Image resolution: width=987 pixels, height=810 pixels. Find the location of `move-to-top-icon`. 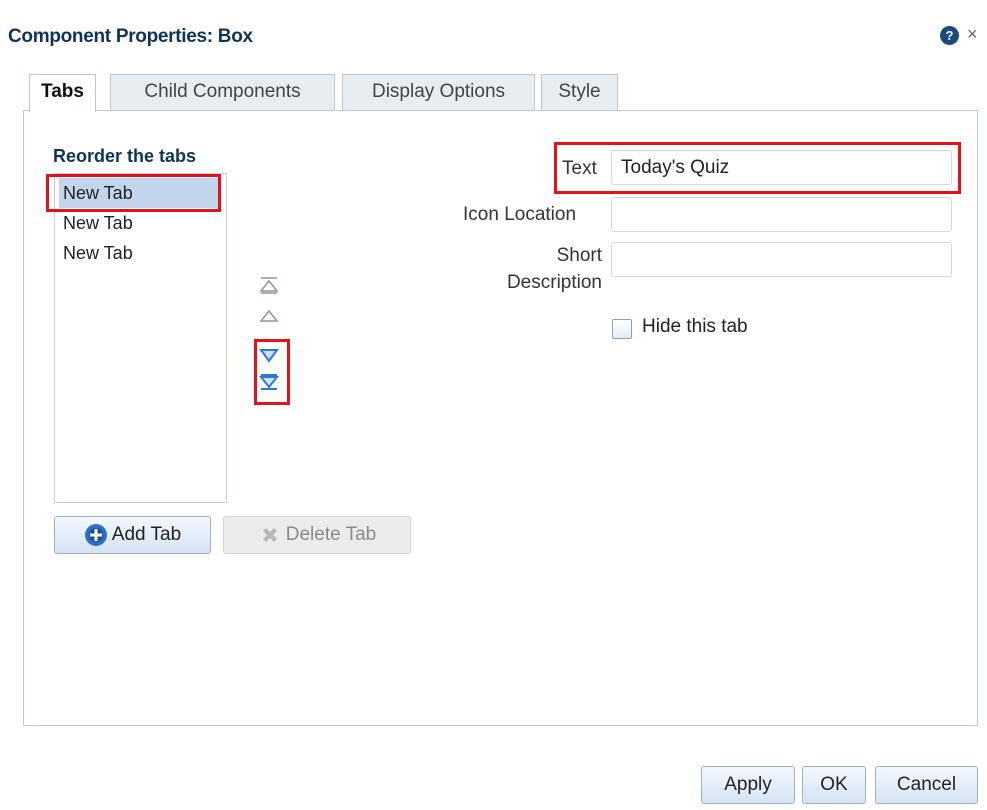

move-to-top-icon is located at coordinates (269, 286).